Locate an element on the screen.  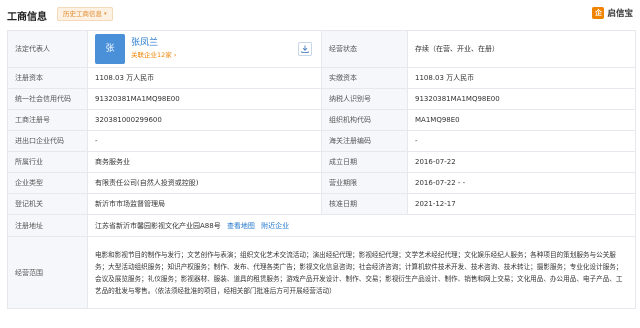
address-value: 江苏省新沂市馨园影视文化产业园A88号 is located at coordinates (158, 225).